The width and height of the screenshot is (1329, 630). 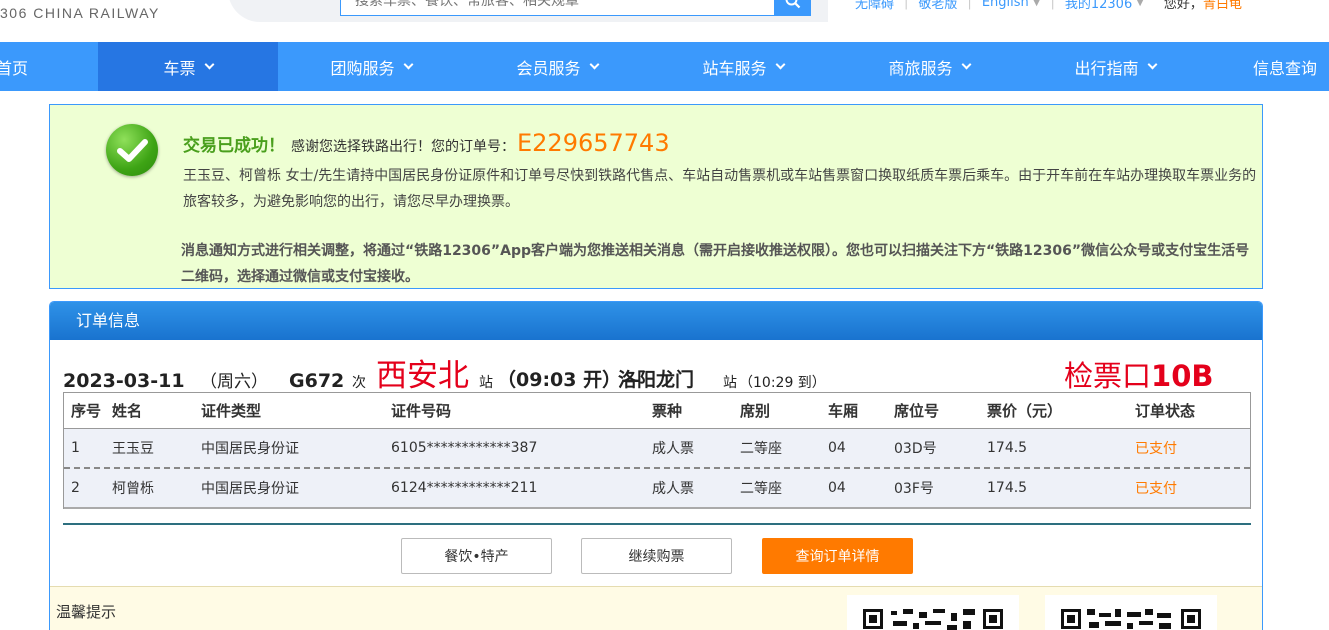 I want to click on train-number: G672, so click(x=317, y=381).